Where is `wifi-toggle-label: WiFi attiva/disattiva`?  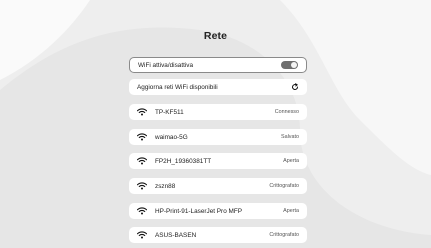 wifi-toggle-label: WiFi attiva/disattiva is located at coordinates (166, 65).